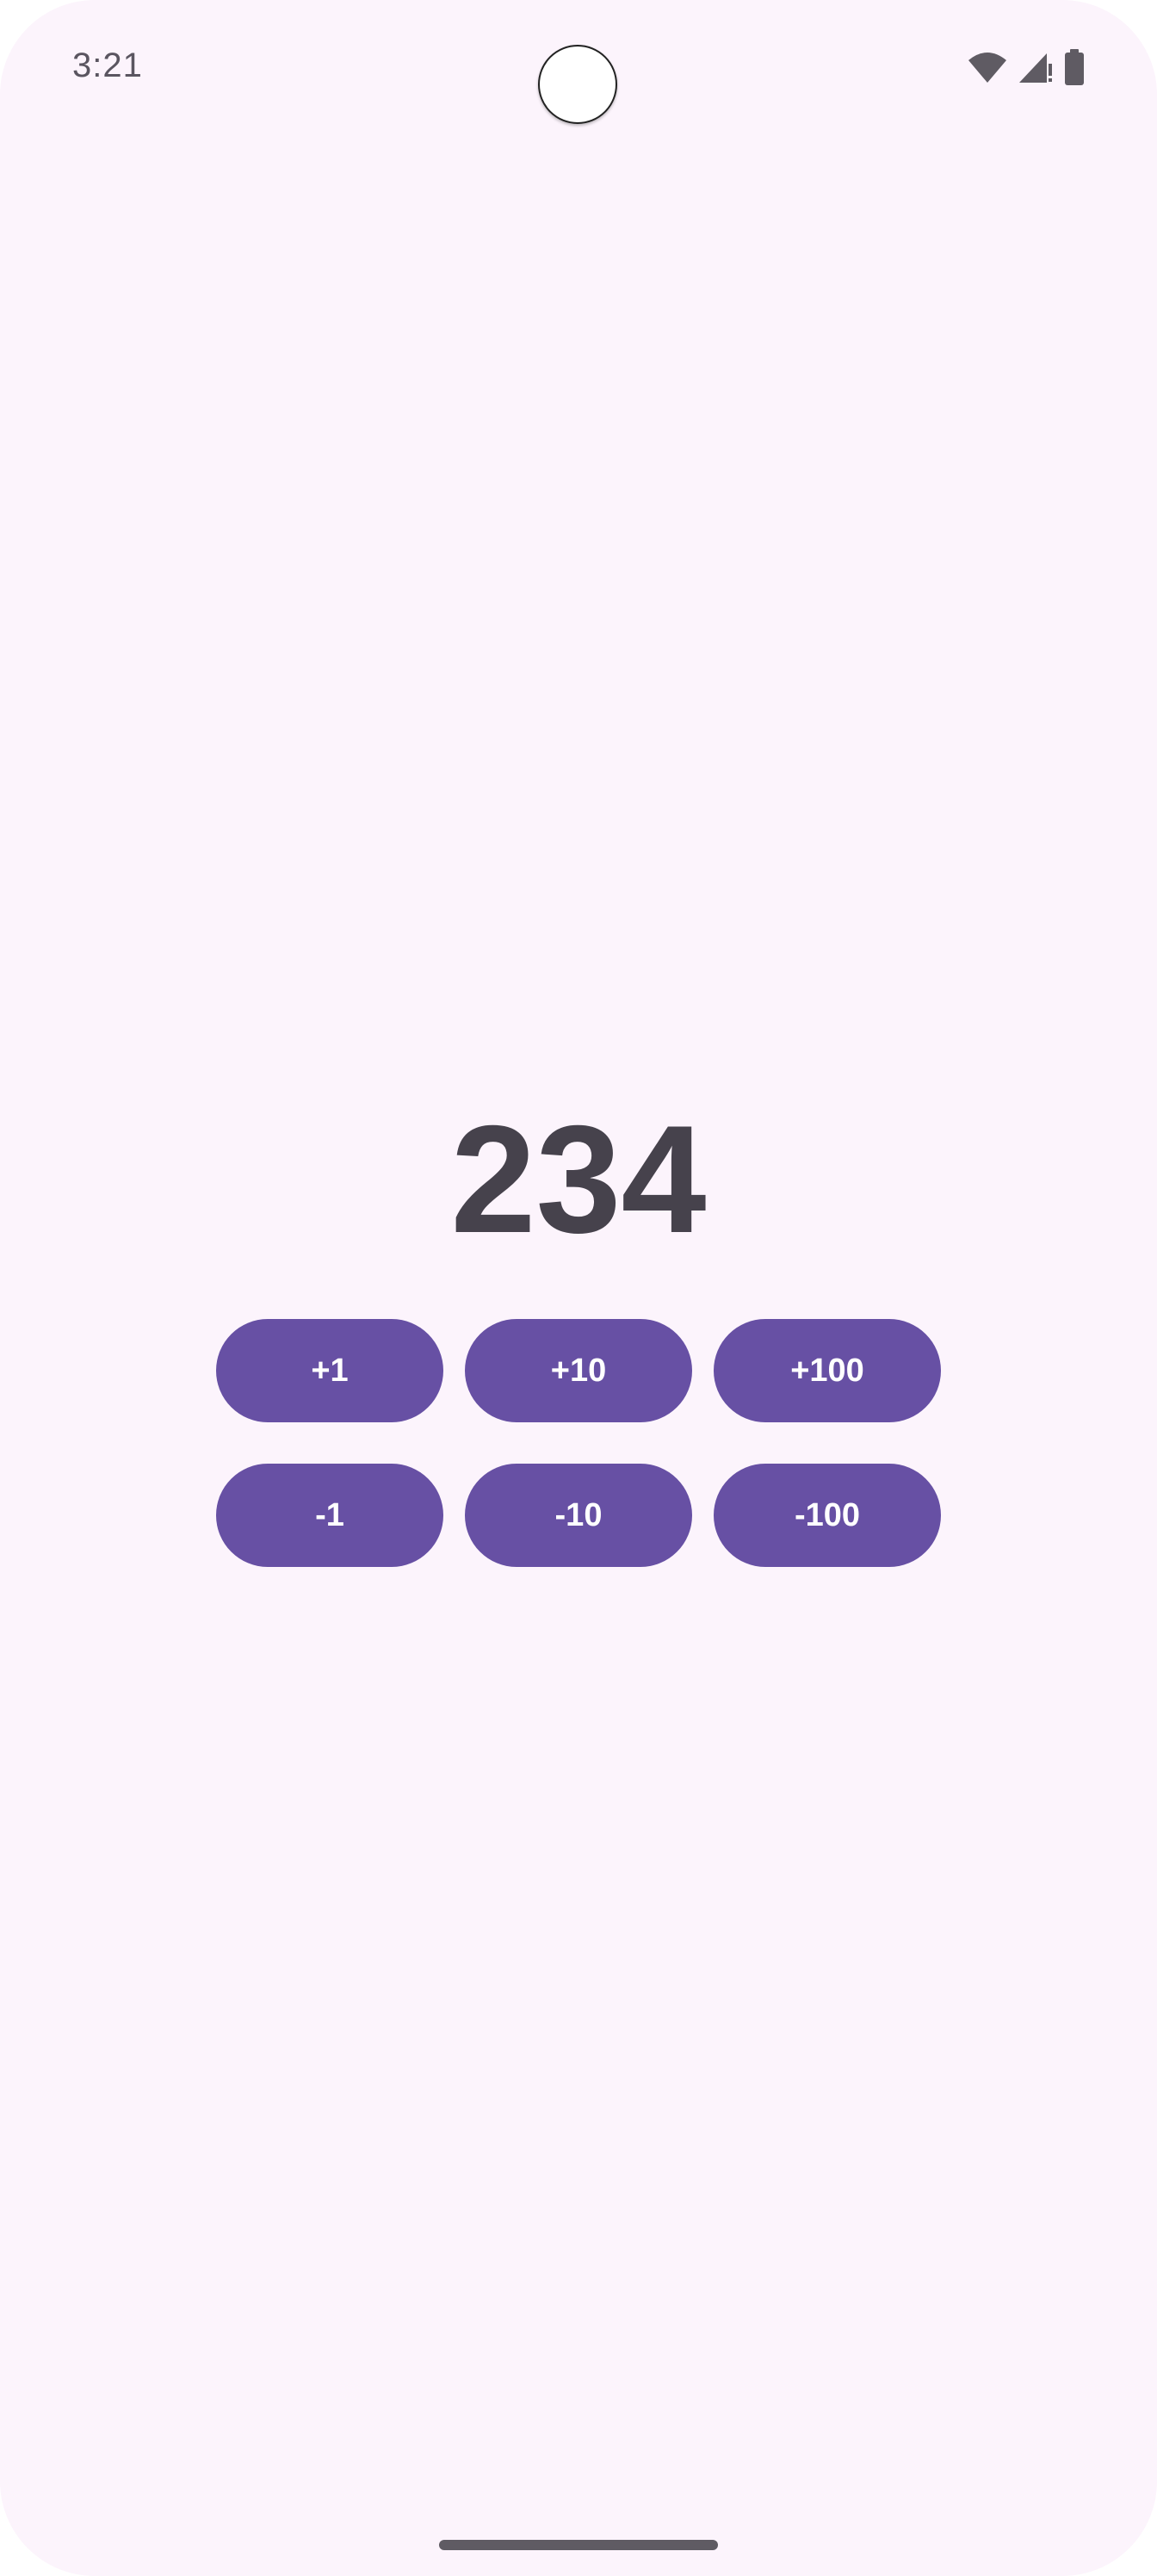 The height and width of the screenshot is (2576, 1157). What do you see at coordinates (108, 65) in the screenshot?
I see `status-time: 3:21` at bounding box center [108, 65].